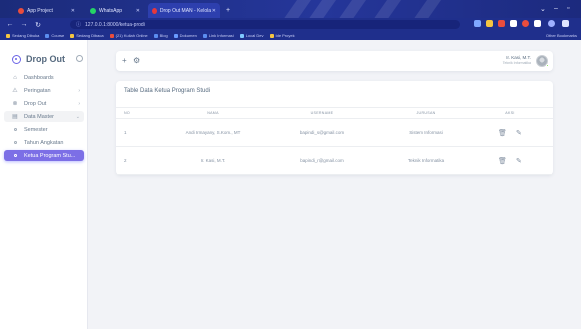 This screenshot has height=329, width=581. What do you see at coordinates (87, 35) in the screenshot?
I see `bookmark-item: Sedang Dibaca` at bounding box center [87, 35].